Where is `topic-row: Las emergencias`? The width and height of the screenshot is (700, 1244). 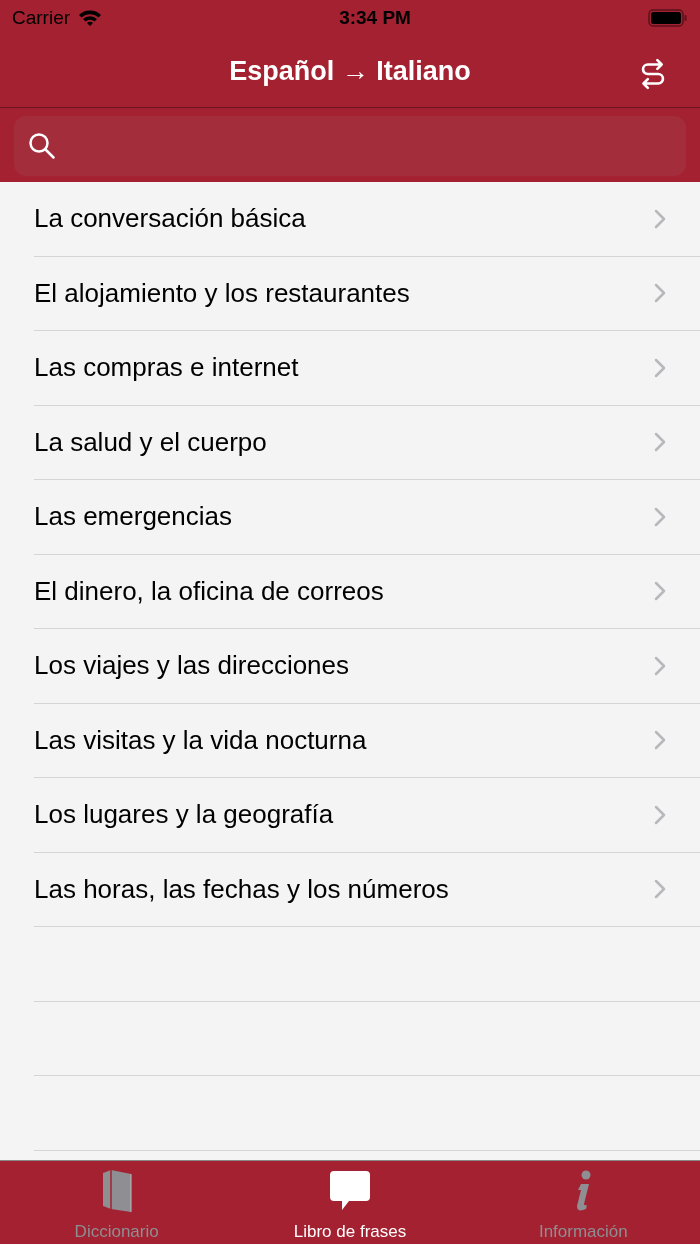
topic-row: Las emergencias is located at coordinates (367, 517).